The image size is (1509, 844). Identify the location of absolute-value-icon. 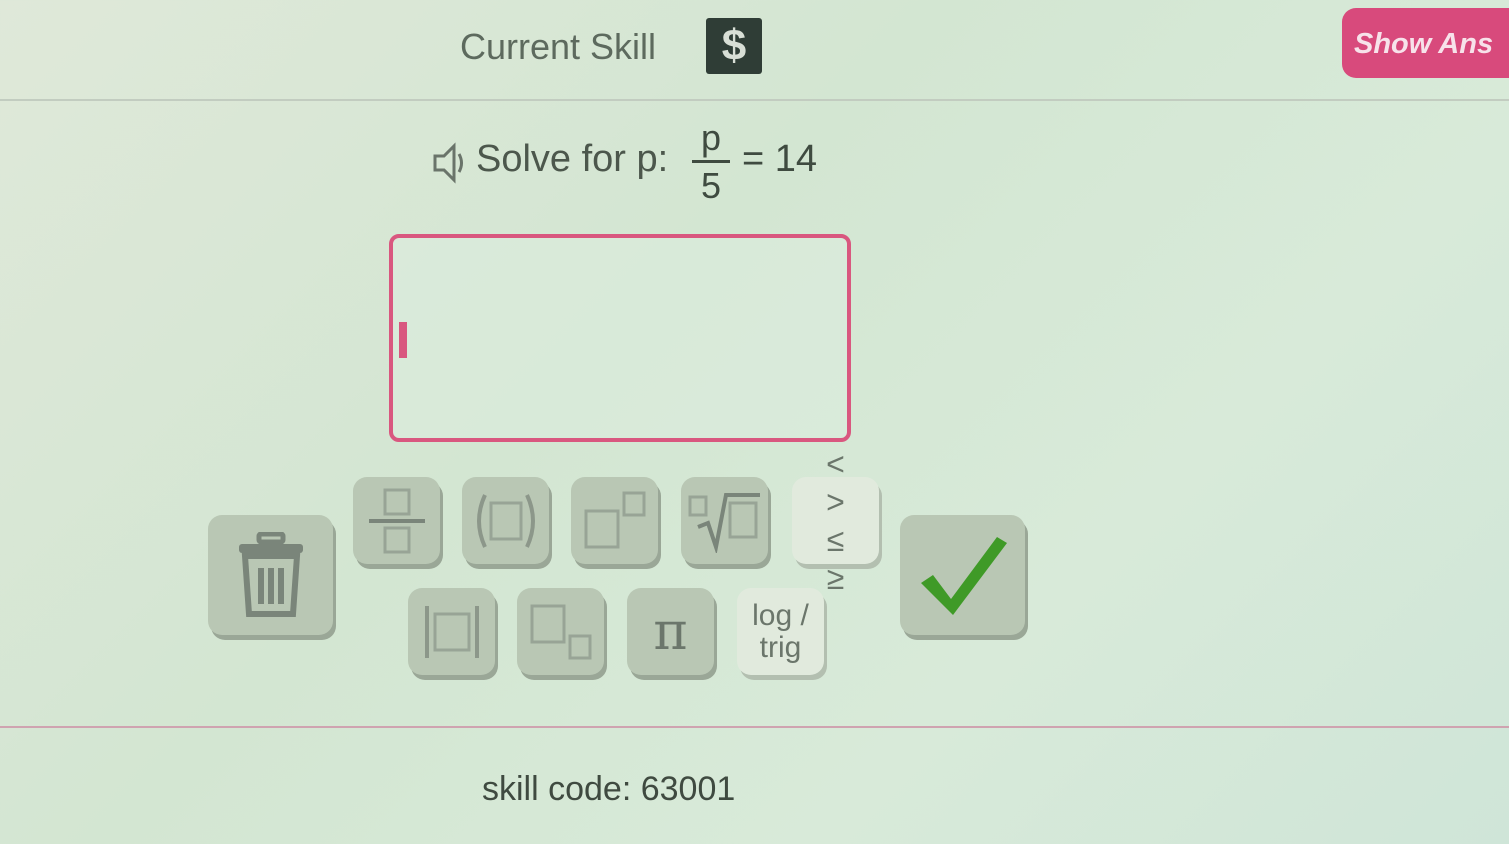
(451, 631).